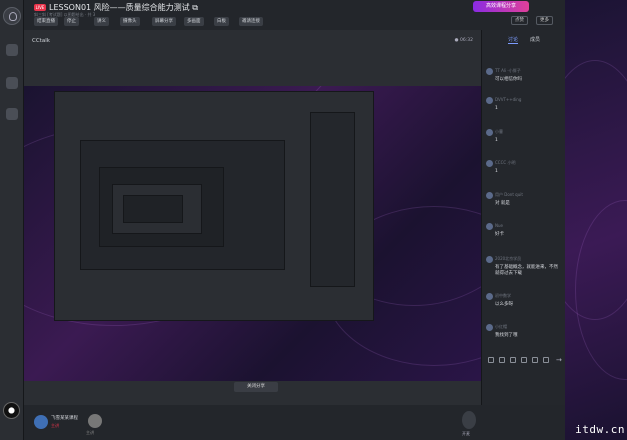 The height and width of the screenshot is (440, 627). I want to click on camera-button: 摄像头, so click(130, 21).